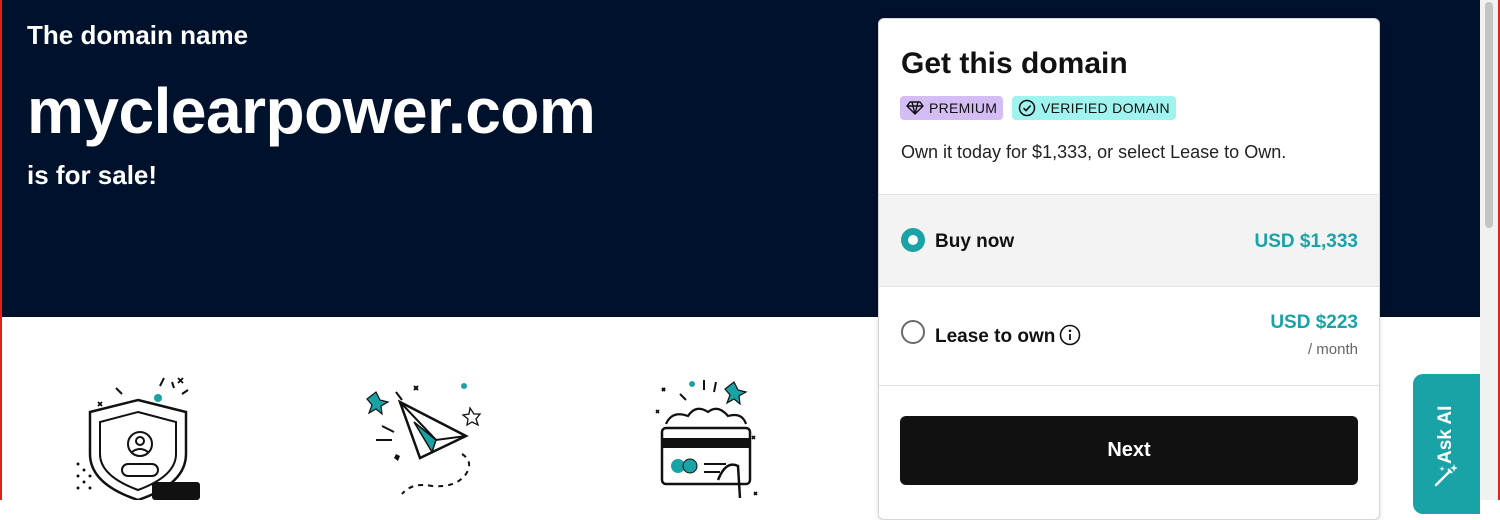 The width and height of the screenshot is (1500, 520). What do you see at coordinates (1129, 240) in the screenshot?
I see `option-buy-now: Buy now USD $1,333` at bounding box center [1129, 240].